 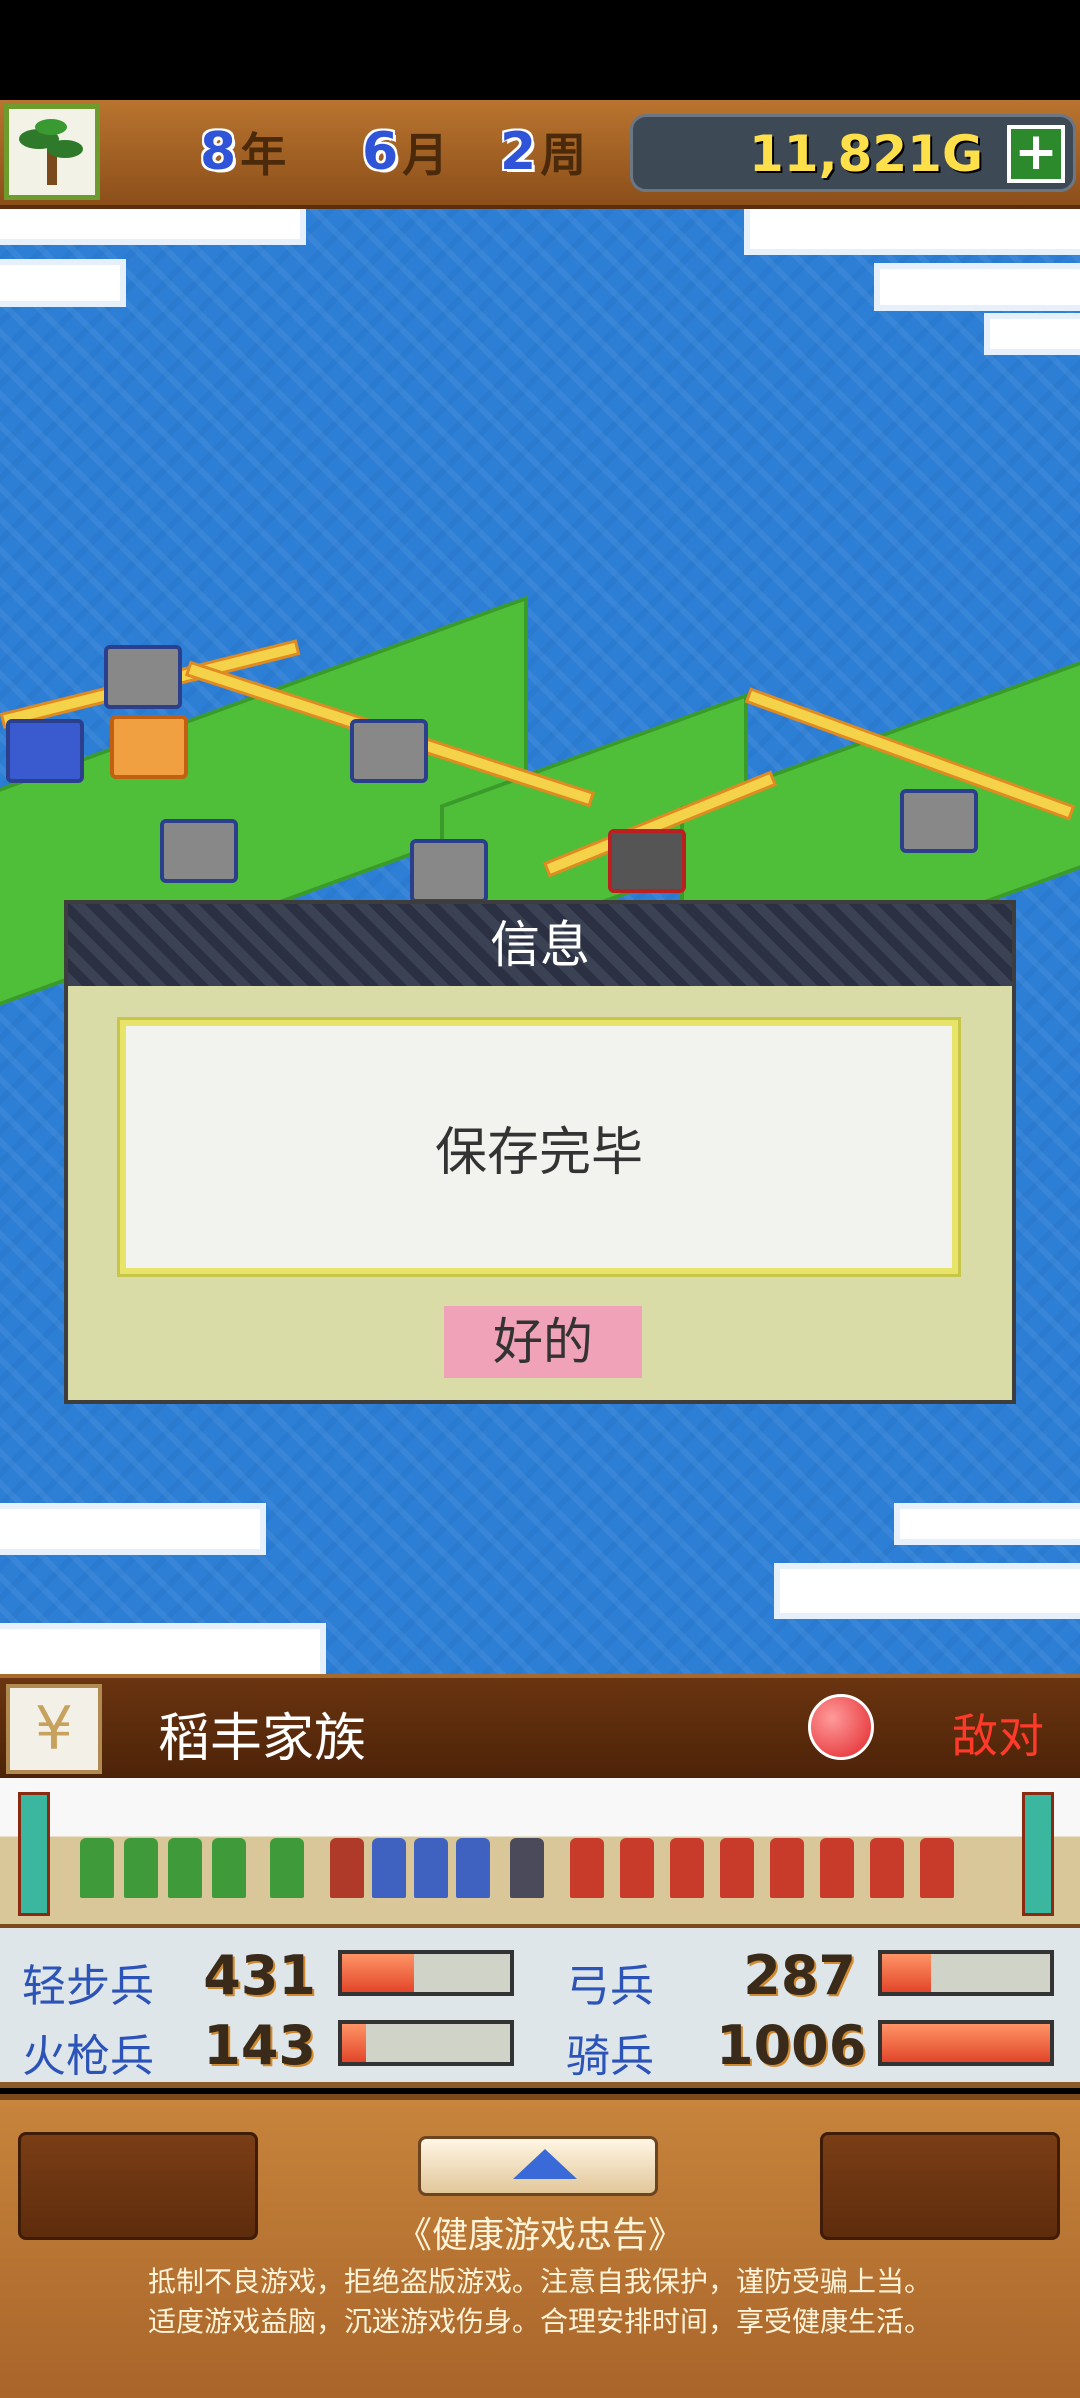 I want to click on troop-count-cavalry: 1006, so click(x=791, y=2045).